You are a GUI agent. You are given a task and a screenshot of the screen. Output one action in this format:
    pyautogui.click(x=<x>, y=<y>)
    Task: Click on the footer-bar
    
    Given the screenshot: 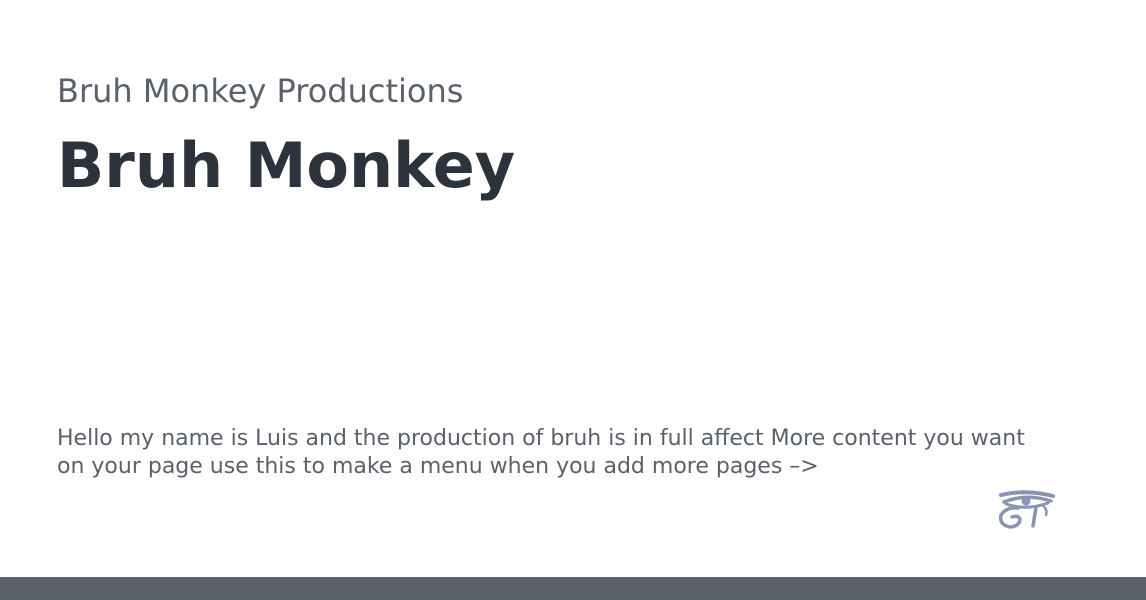 What is the action you would take?
    pyautogui.click(x=573, y=588)
    